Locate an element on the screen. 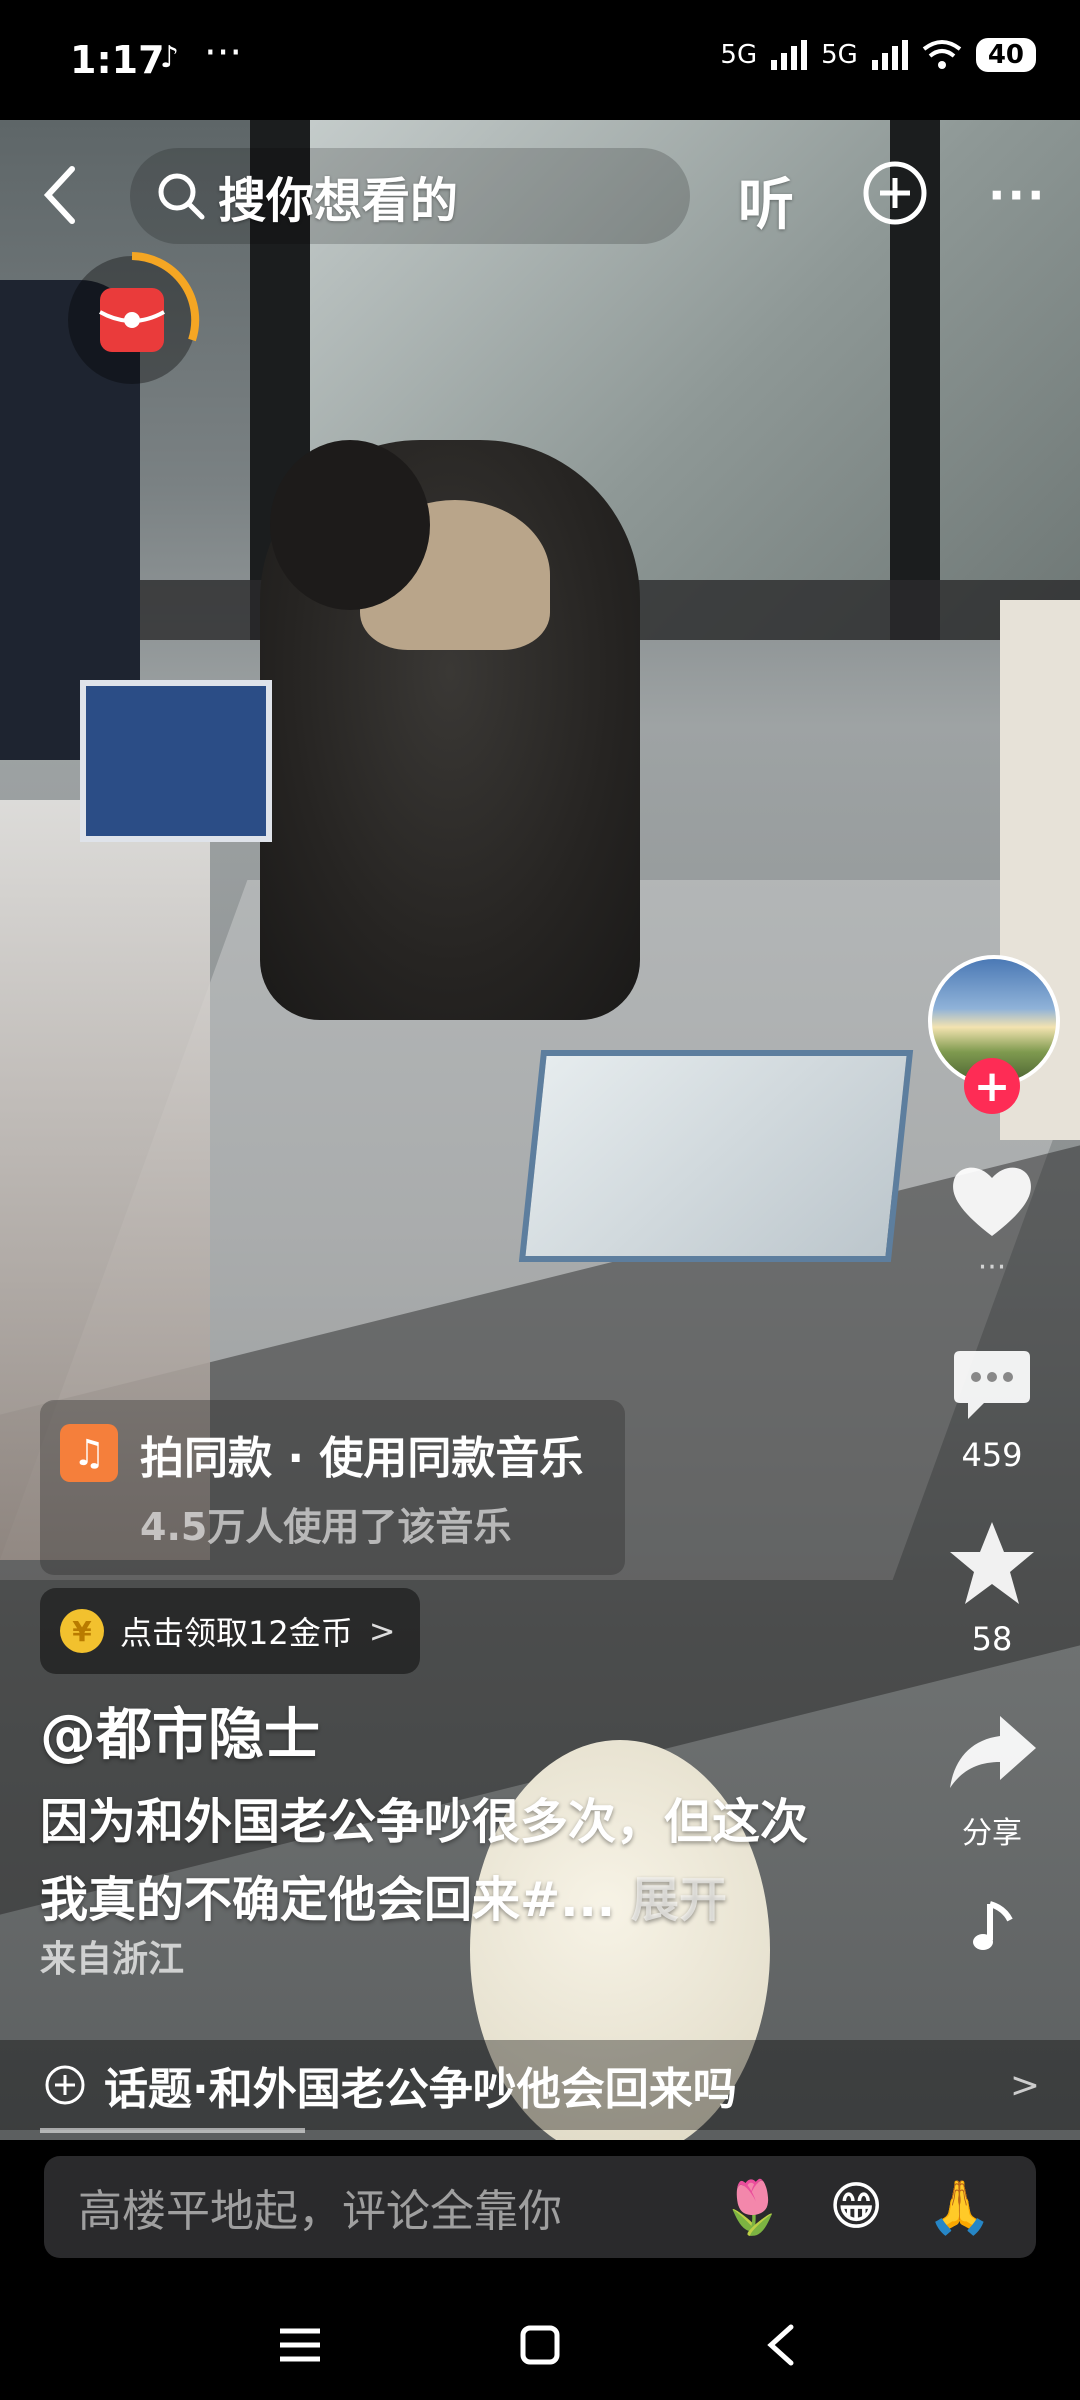 Image resolution: width=1080 pixels, height=2400 pixels. music-use-label: 拍同款 · 使用同款音乐 is located at coordinates (361, 1454).